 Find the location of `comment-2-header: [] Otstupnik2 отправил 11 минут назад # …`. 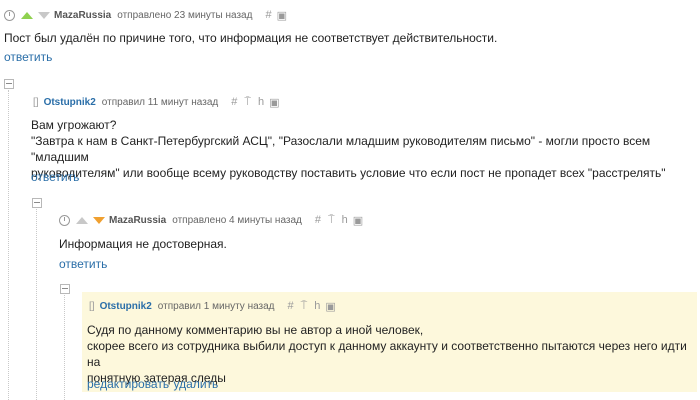

comment-2-header: [] Otstupnik2 отправил 11 минут назад # … is located at coordinates (155, 103).